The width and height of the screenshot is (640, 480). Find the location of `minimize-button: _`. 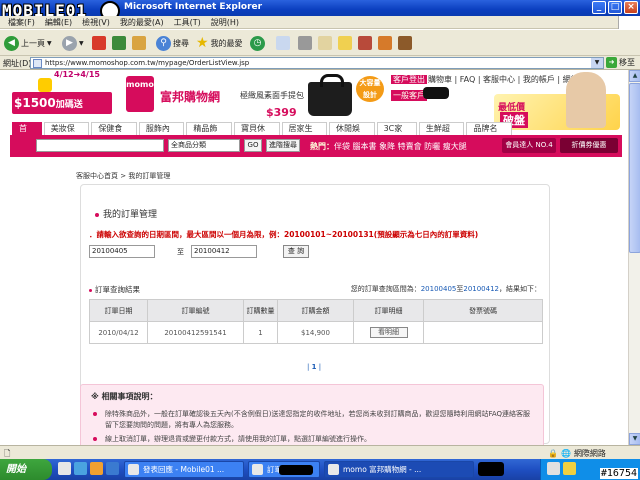

minimize-button: _ is located at coordinates (599, 7).